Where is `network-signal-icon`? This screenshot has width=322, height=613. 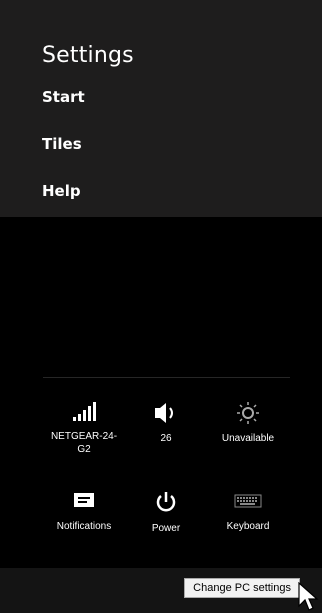
network-signal-icon is located at coordinates (84, 411).